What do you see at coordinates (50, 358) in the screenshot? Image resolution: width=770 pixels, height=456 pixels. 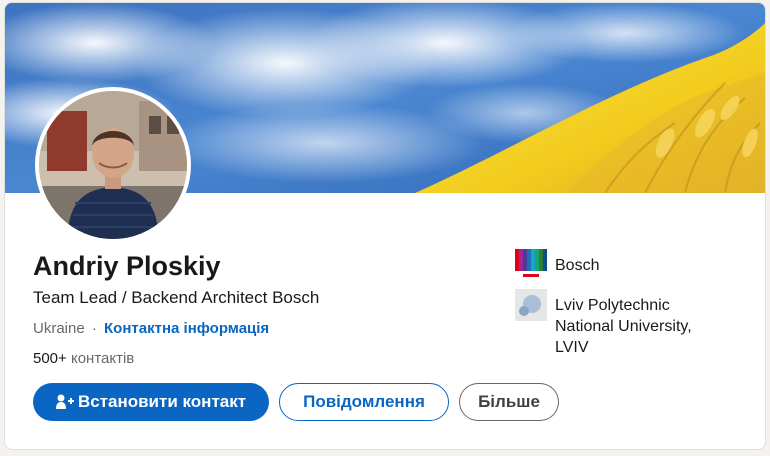 I see `connections-count: 500+` at bounding box center [50, 358].